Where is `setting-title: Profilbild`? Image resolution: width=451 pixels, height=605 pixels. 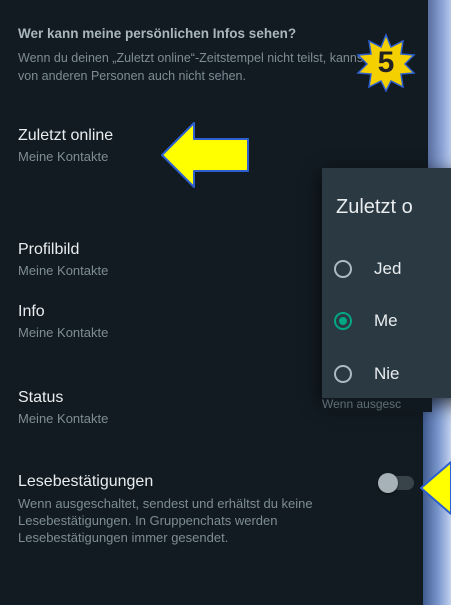 setting-title: Profilbild is located at coordinates (49, 249).